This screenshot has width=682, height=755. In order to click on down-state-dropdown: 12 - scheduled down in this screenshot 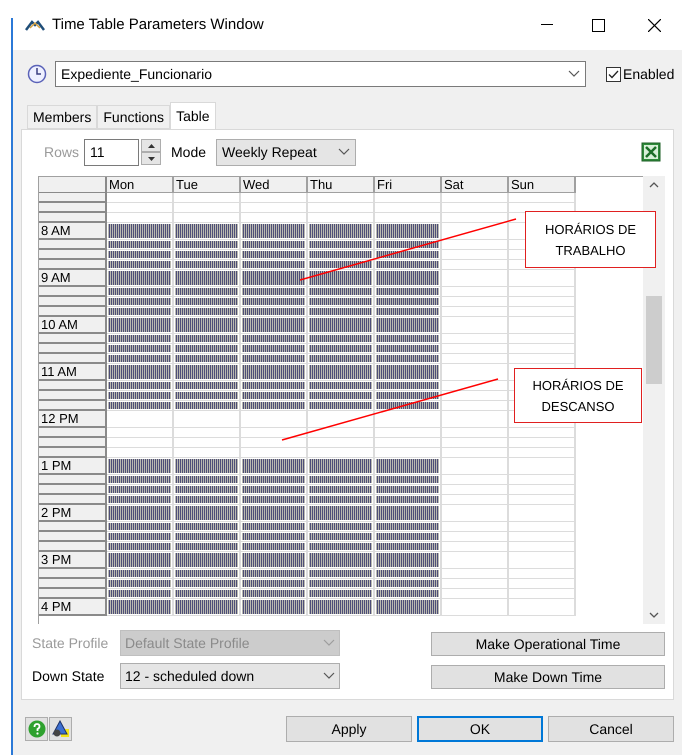, I will do `click(230, 676)`.